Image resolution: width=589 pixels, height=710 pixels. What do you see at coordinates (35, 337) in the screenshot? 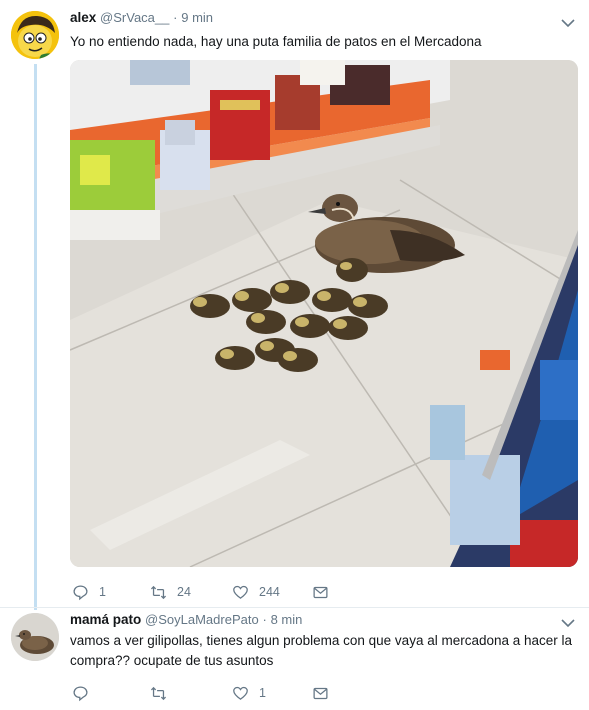
I see `thread-connector-line` at bounding box center [35, 337].